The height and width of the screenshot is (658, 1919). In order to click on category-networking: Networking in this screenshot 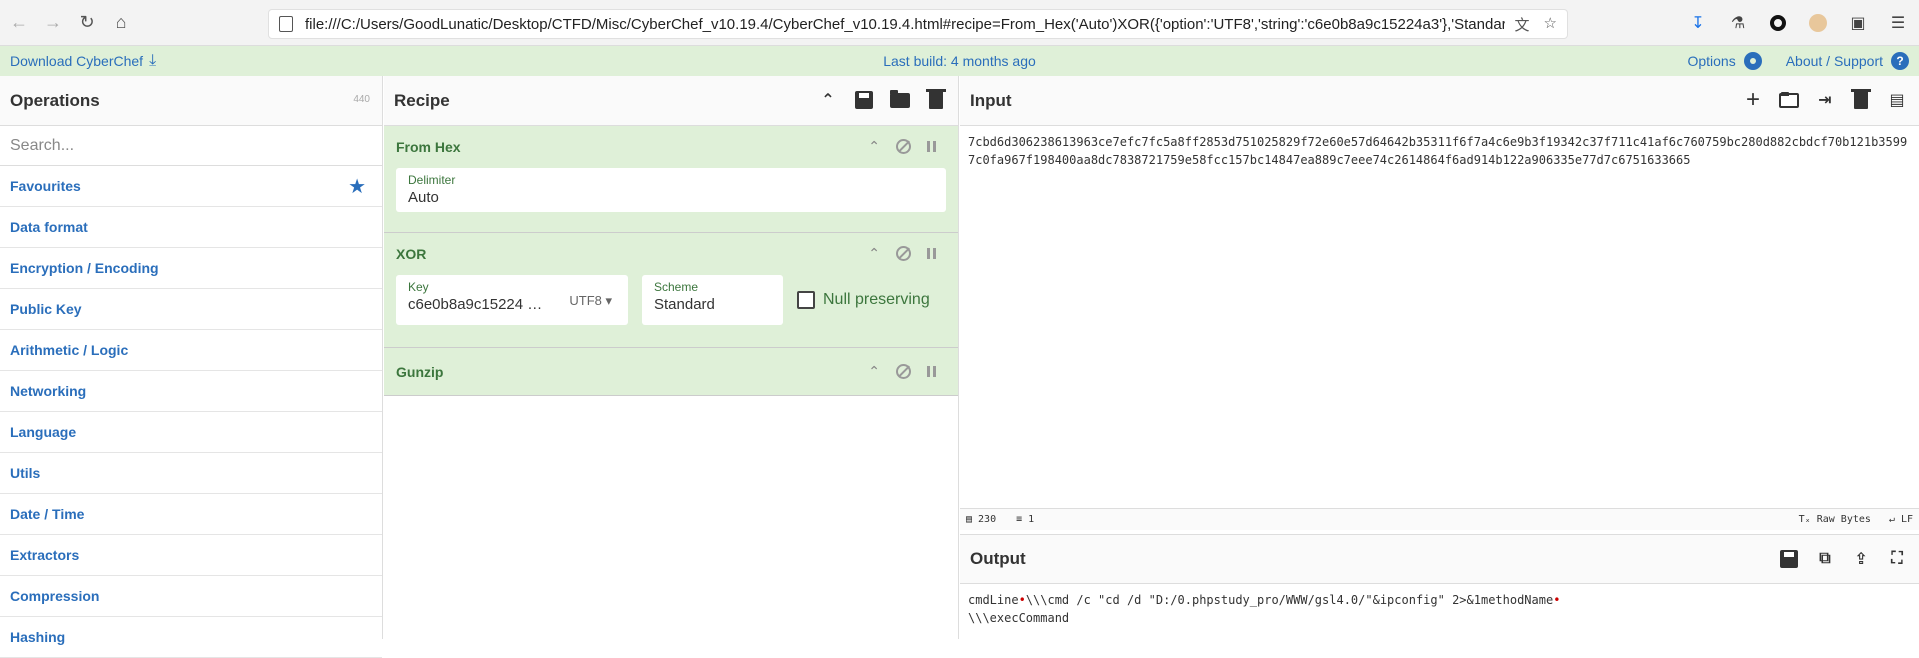, I will do `click(191, 391)`.